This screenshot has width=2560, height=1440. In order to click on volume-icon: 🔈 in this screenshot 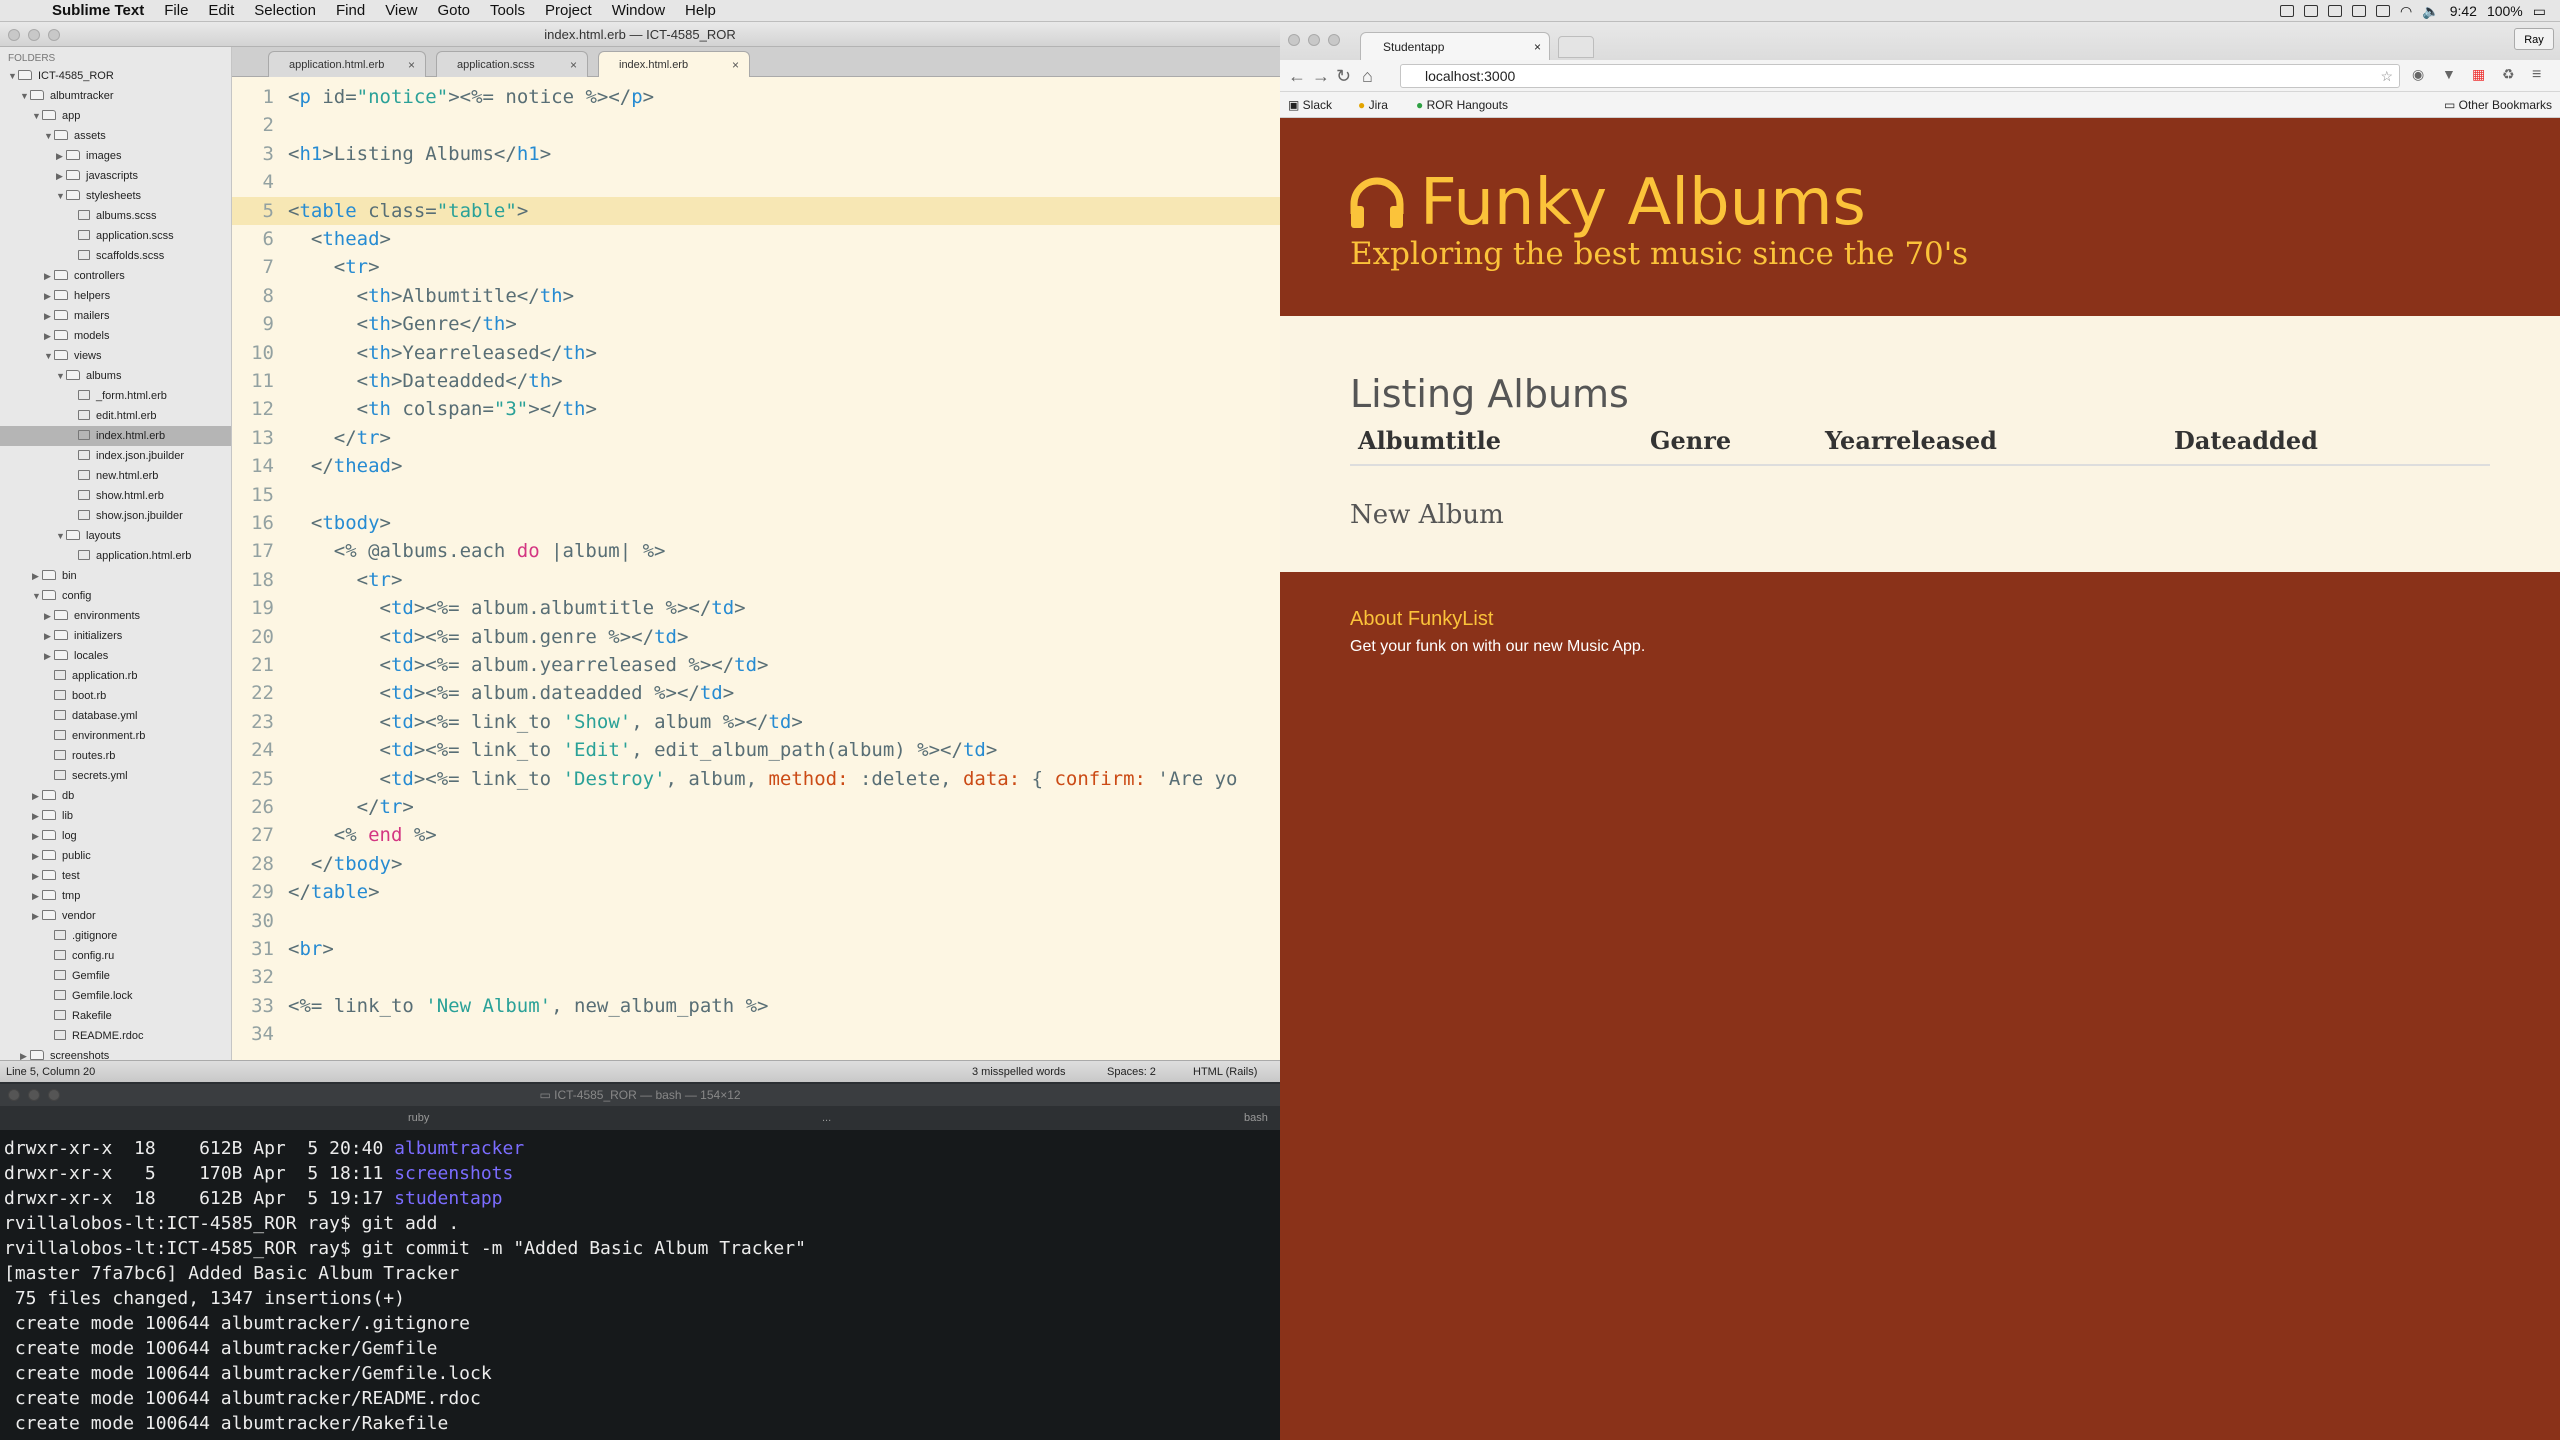, I will do `click(2430, 11)`.